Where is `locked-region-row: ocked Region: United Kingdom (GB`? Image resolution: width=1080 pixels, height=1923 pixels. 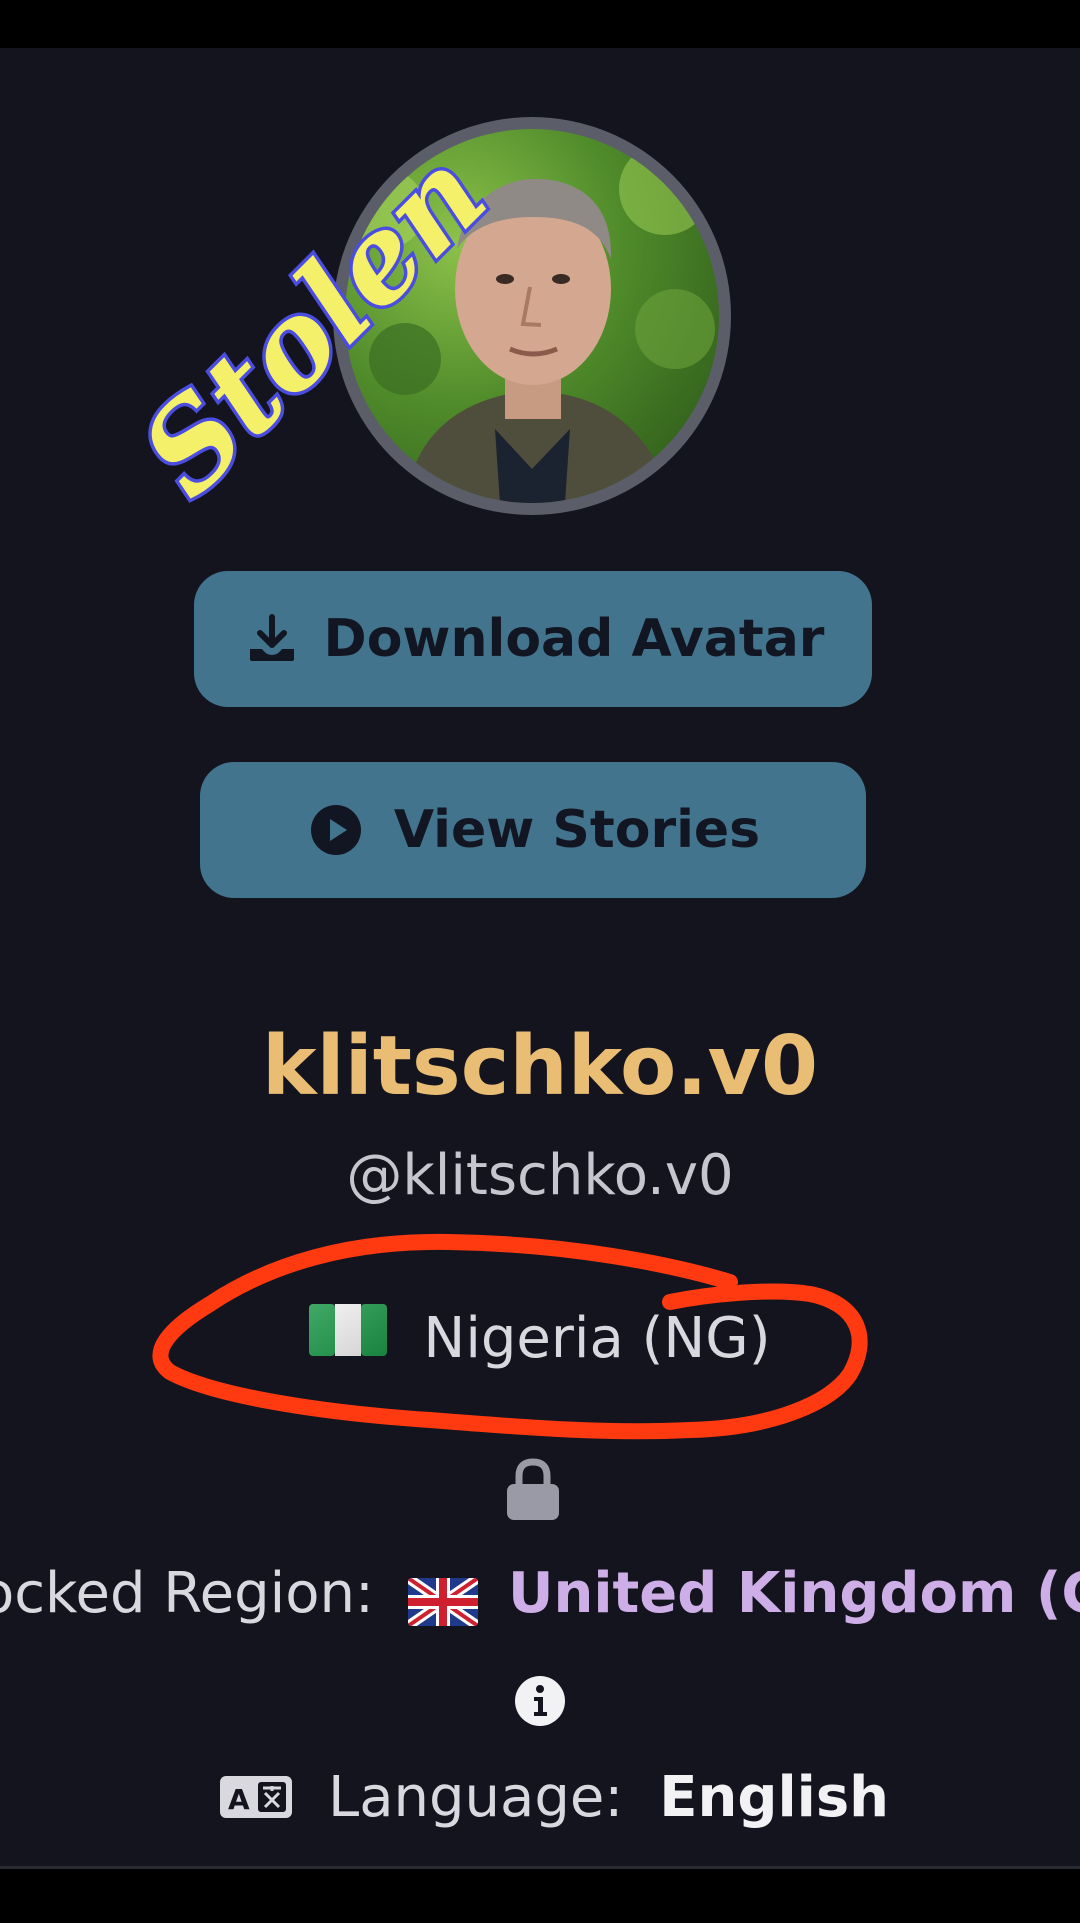
locked-region-row: ocked Region: United Kingdom (GB is located at coordinates (540, 1594).